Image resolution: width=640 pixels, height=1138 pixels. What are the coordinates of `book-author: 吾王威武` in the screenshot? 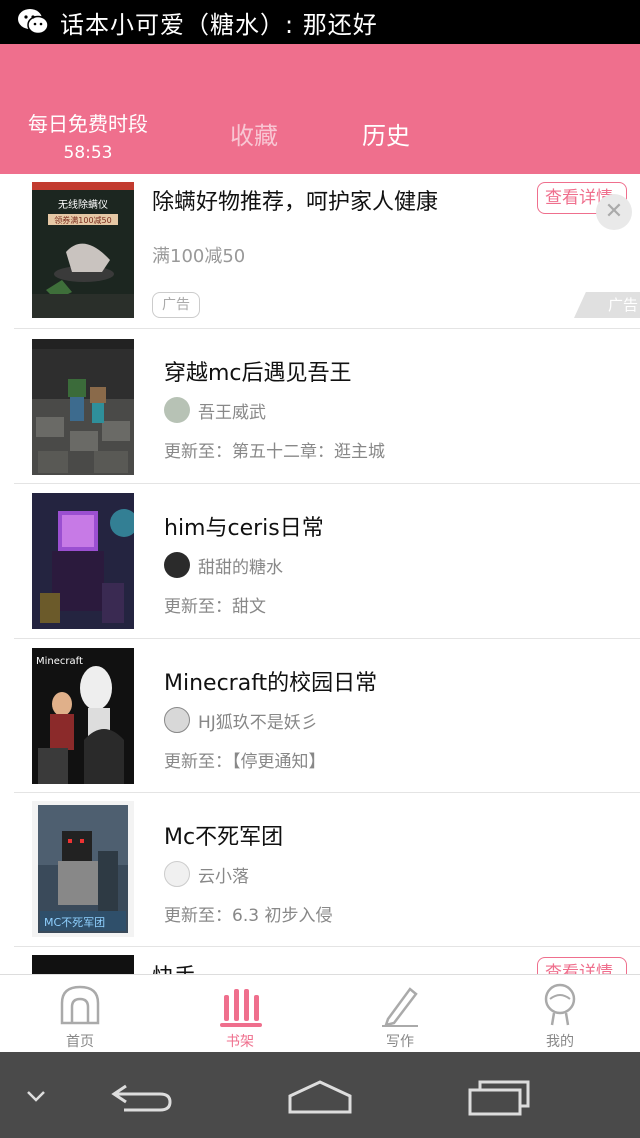 It's located at (215, 410).